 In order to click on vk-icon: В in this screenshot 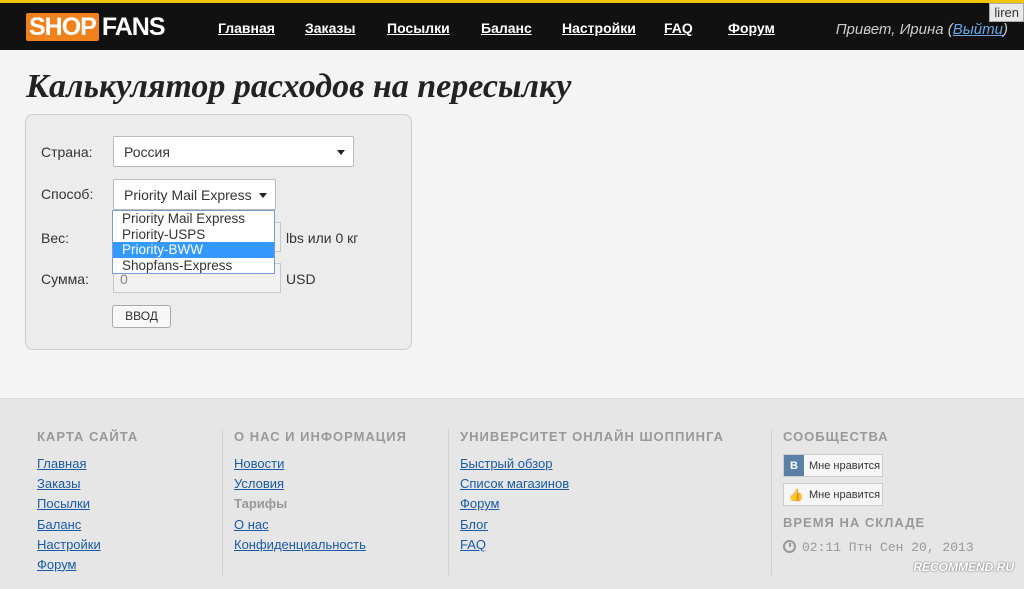, I will do `click(794, 465)`.